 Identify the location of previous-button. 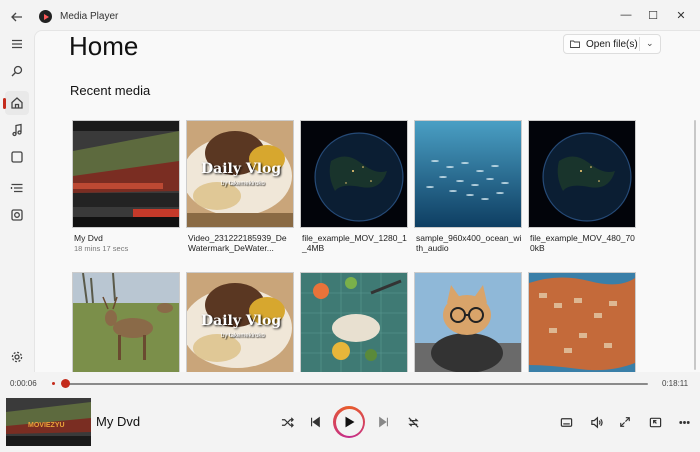
(315, 422).